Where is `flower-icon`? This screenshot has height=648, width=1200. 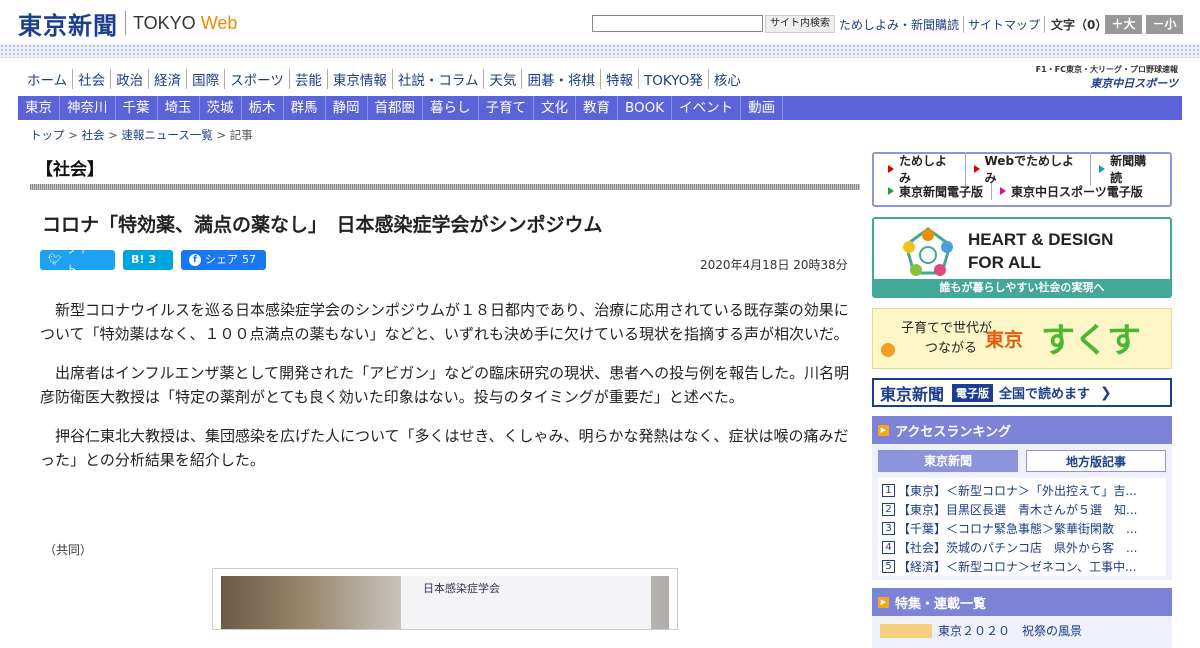
flower-icon is located at coordinates (888, 350).